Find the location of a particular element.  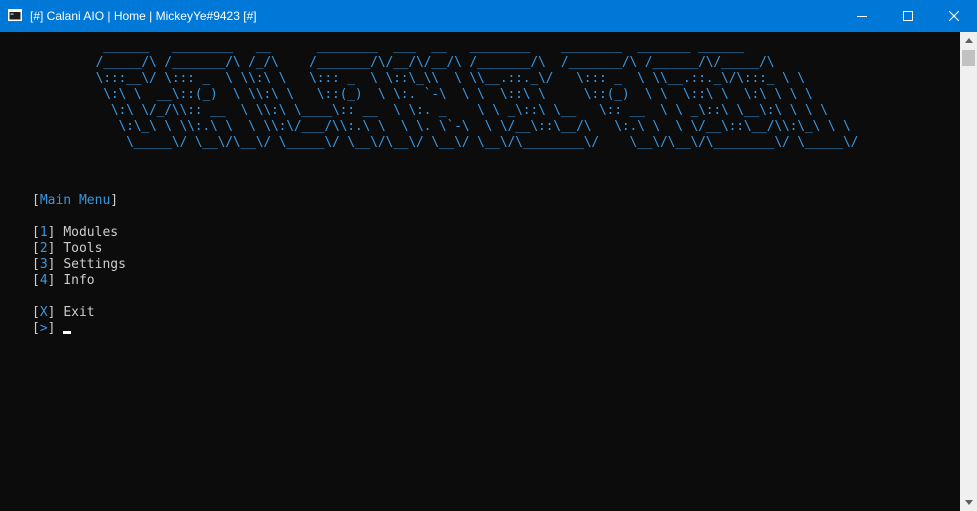

menu-item-modules: [1] Modules is located at coordinates (75, 232).